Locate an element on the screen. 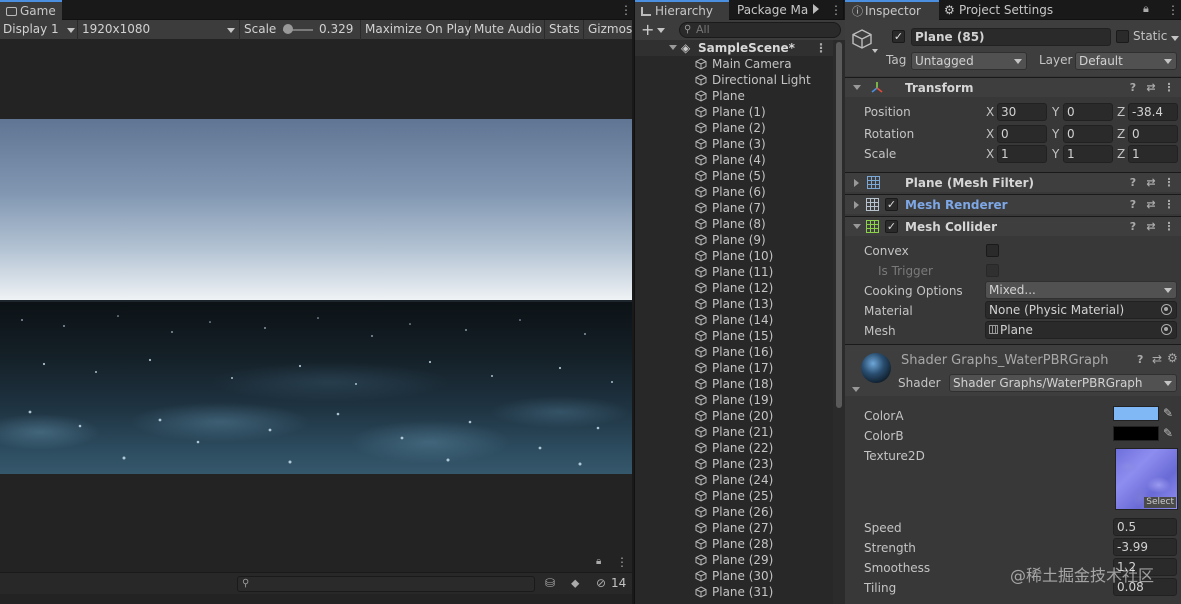 The width and height of the screenshot is (1181, 604). mute-audio-toggle: Mute Audio is located at coordinates (508, 30).